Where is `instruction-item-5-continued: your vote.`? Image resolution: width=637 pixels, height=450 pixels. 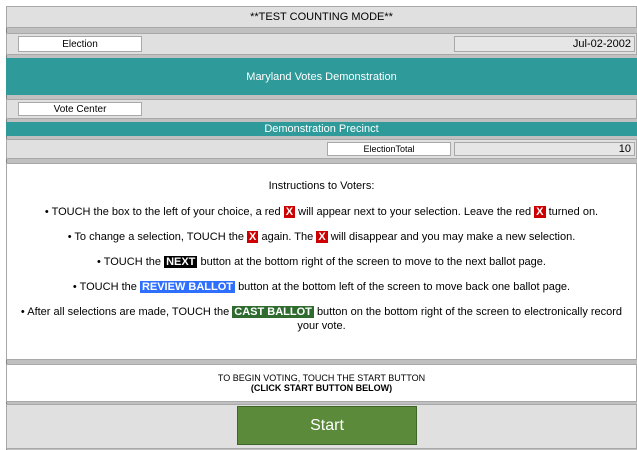 instruction-item-5-continued: your vote. is located at coordinates (321, 326).